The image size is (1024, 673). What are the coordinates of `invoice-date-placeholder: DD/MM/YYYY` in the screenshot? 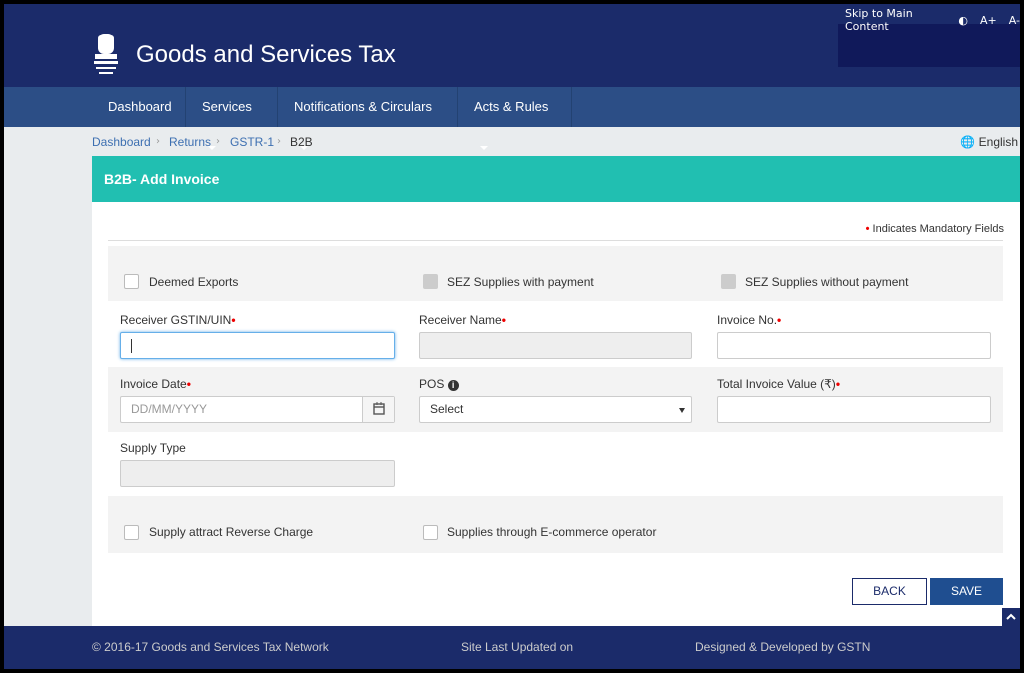 It's located at (169, 409).